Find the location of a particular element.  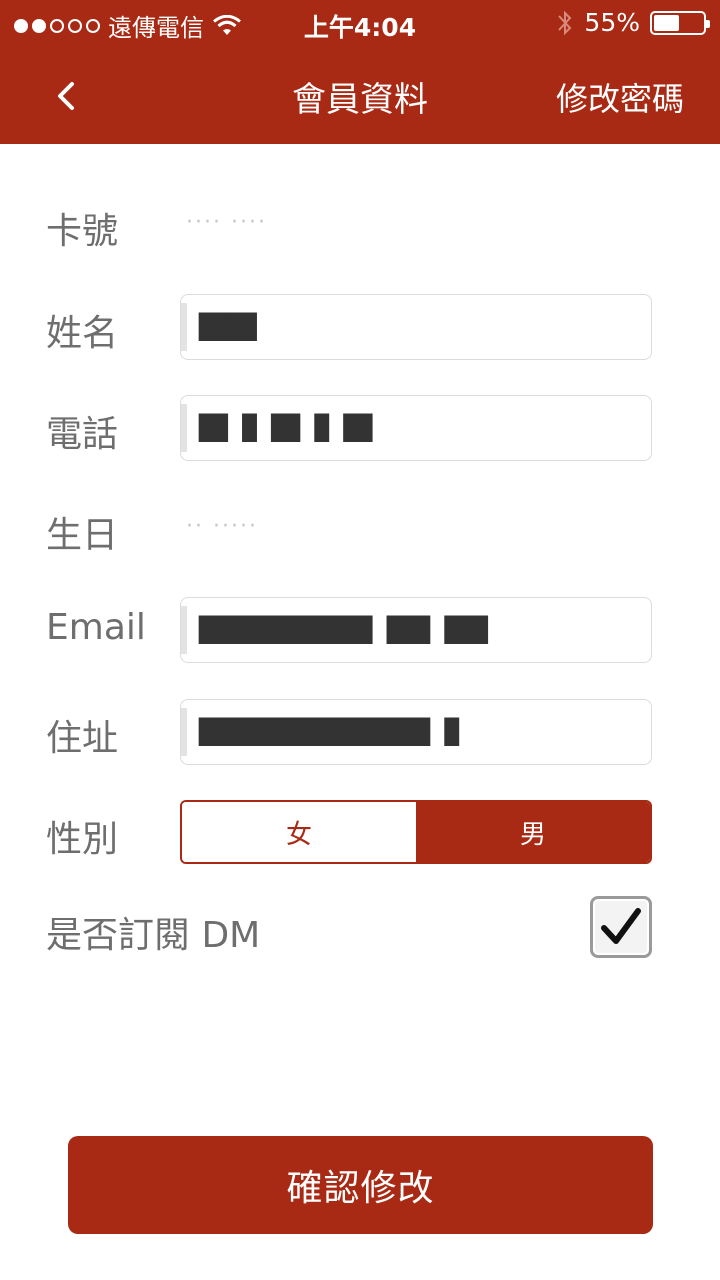

phone-row: 電話 ██ █ ██ █ ██ is located at coordinates (360, 429).